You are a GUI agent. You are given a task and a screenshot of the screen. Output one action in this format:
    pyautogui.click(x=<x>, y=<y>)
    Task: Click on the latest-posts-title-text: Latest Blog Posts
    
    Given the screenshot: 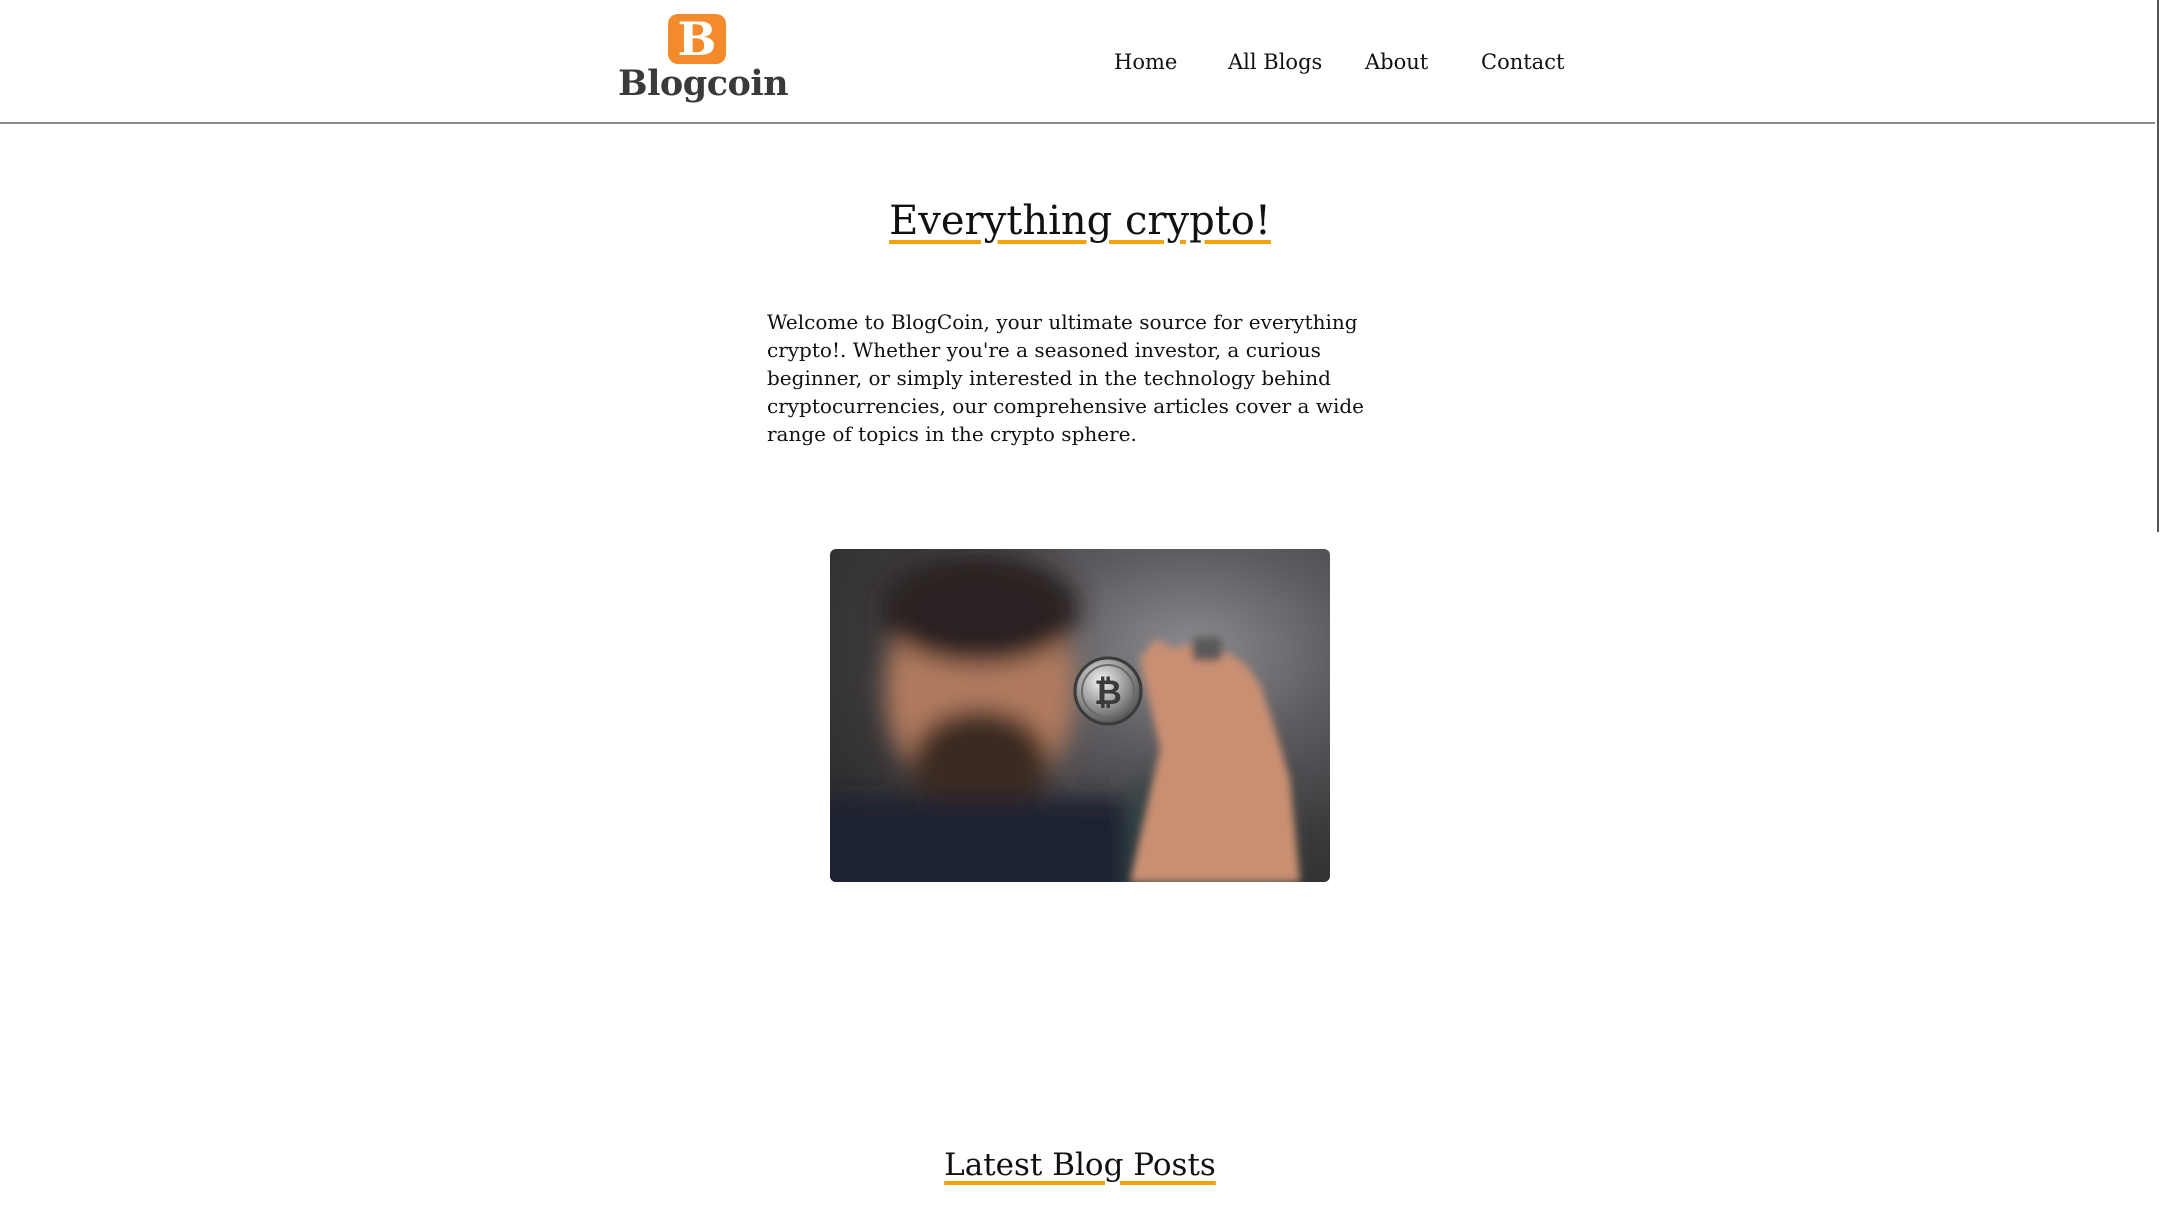 What is the action you would take?
    pyautogui.click(x=1080, y=1165)
    